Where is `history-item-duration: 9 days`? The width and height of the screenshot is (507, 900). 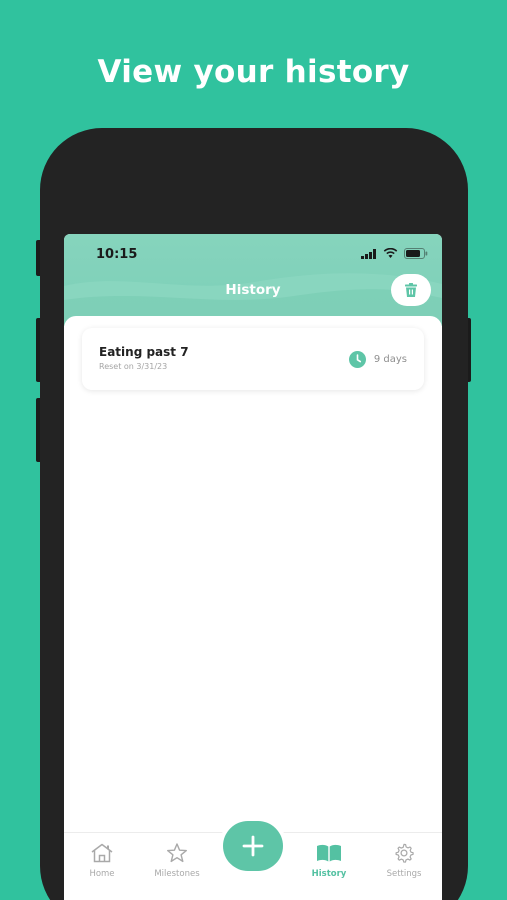 history-item-duration: 9 days is located at coordinates (377, 359).